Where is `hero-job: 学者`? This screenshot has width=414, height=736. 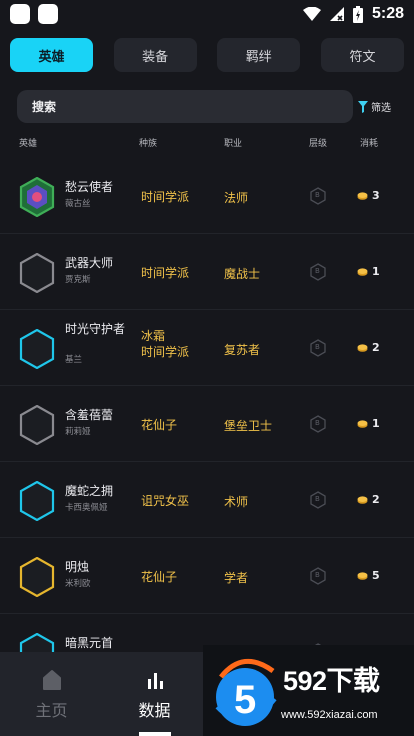 hero-job: 学者 is located at coordinates (236, 578).